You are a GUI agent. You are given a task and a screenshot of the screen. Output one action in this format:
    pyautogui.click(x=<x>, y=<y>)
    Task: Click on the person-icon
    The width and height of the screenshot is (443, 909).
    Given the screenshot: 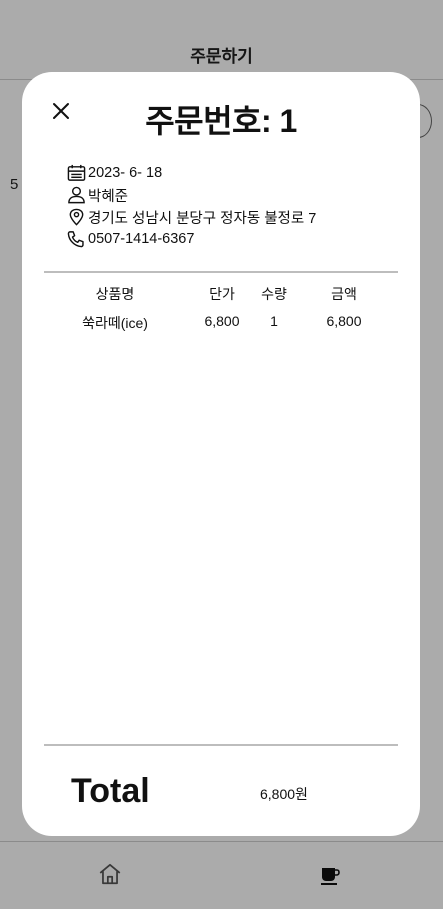 What is the action you would take?
    pyautogui.click(x=76, y=195)
    